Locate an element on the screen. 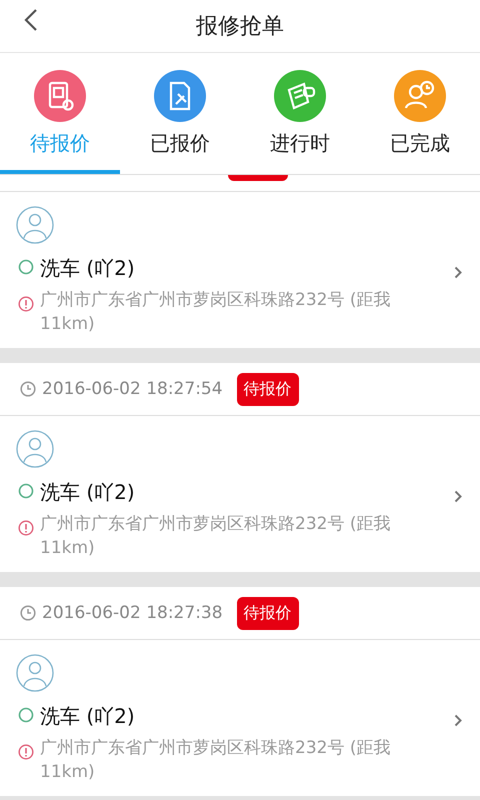  back-icon is located at coordinates (31, 20).